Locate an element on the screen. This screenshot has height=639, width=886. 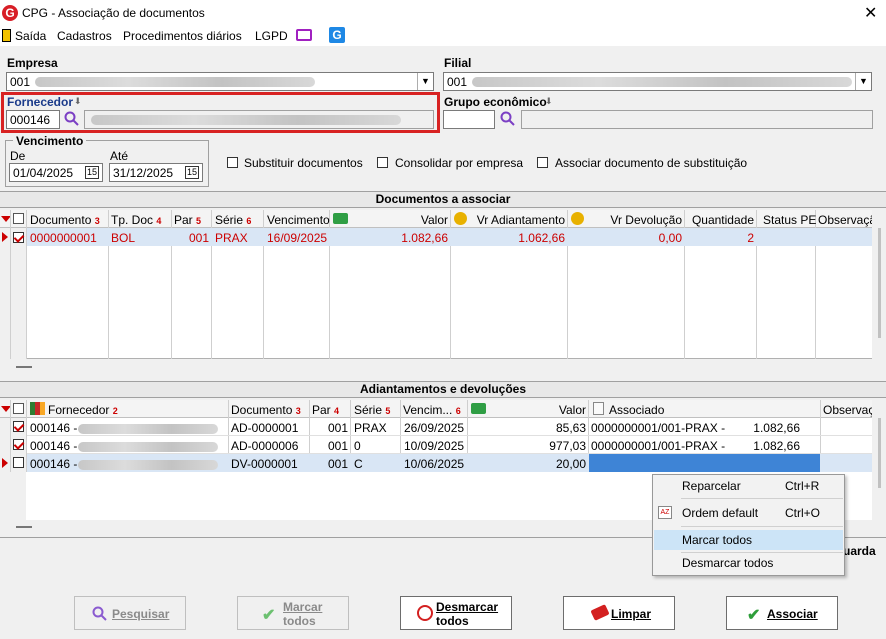
docs-hscroll is located at coordinates (443, 366).